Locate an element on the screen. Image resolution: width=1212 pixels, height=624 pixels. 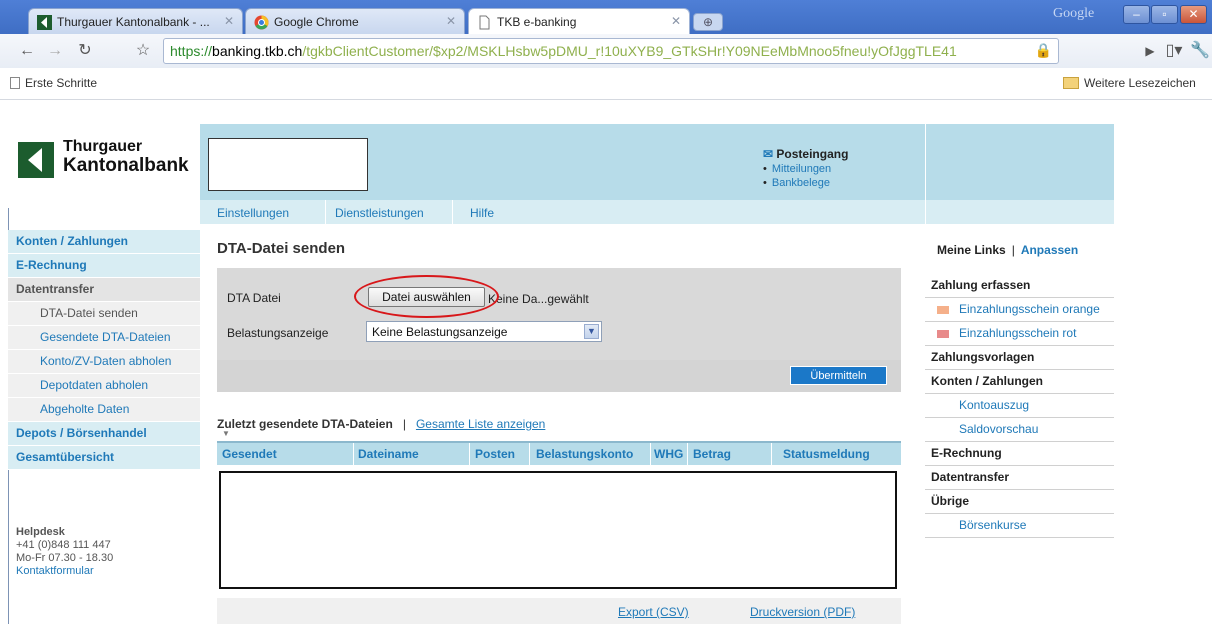
sidebar-item-datentransfer: Datentransfer is located at coordinates (104, 290).